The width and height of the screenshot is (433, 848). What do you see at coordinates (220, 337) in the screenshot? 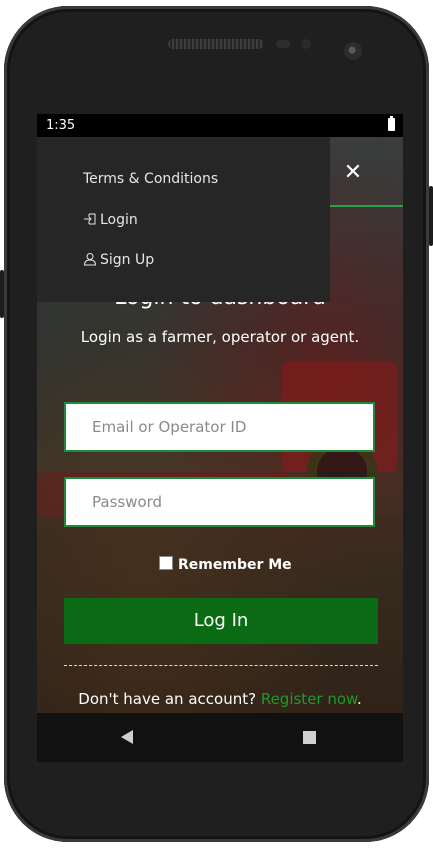
I see `page-subtitle: Login as a farmer, operator or agent.` at bounding box center [220, 337].